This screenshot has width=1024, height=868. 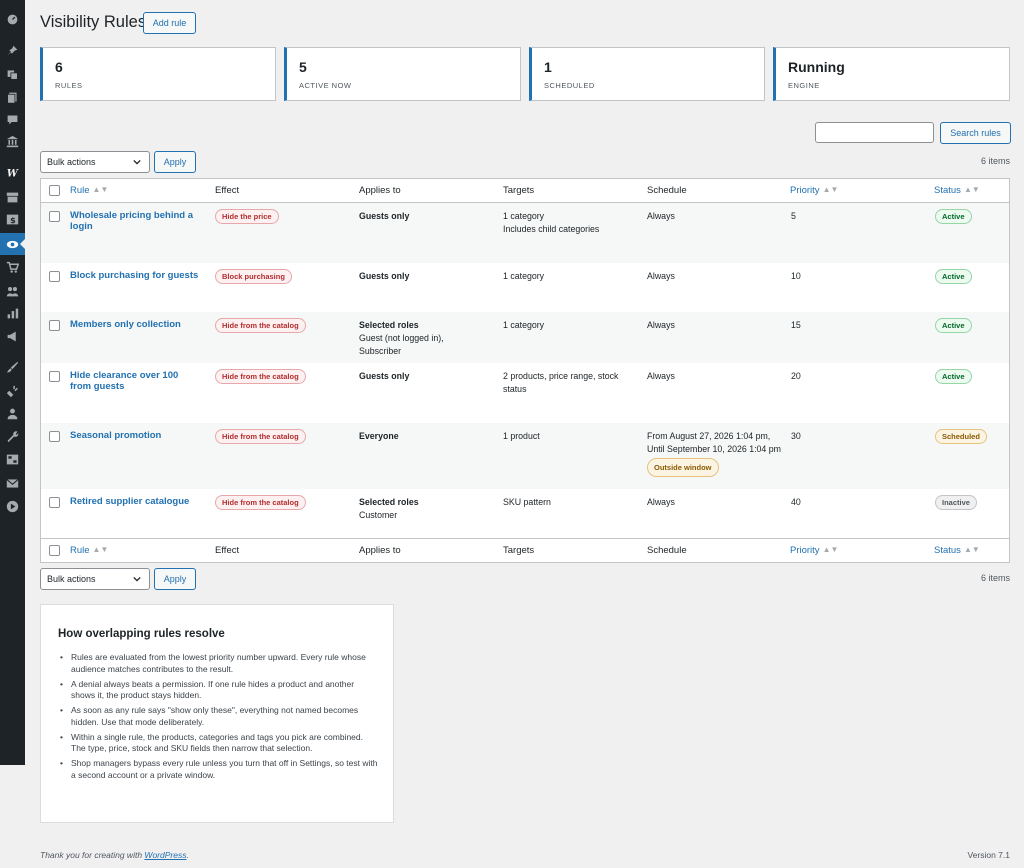 I want to click on column-effect: Effect, so click(x=227, y=190).